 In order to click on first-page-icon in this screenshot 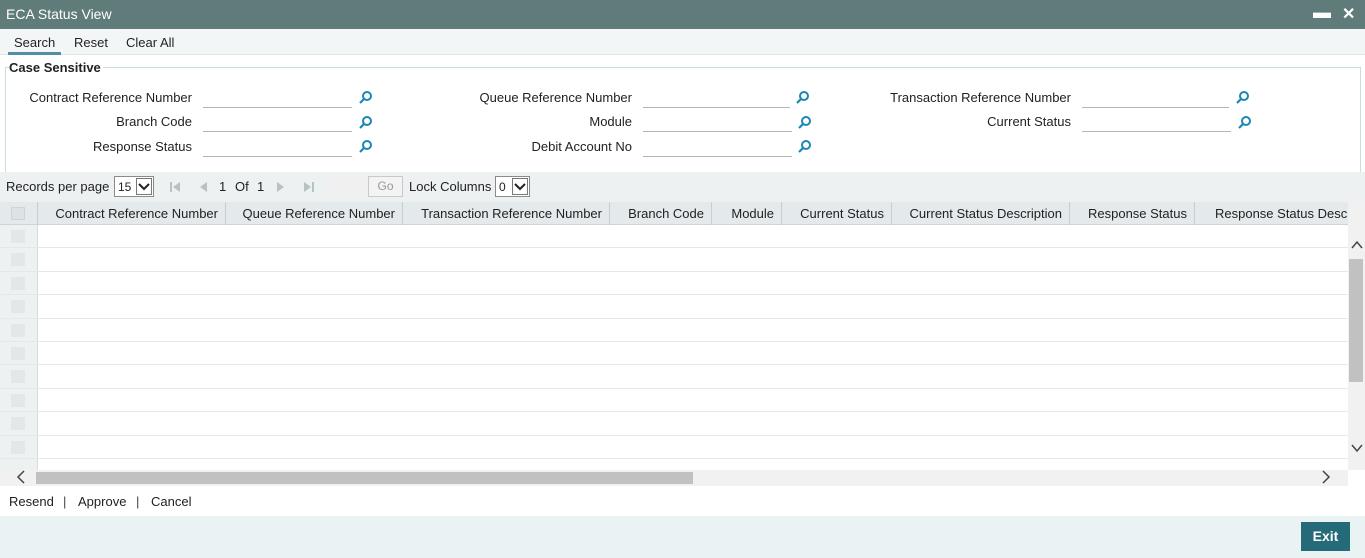, I will do `click(175, 187)`.